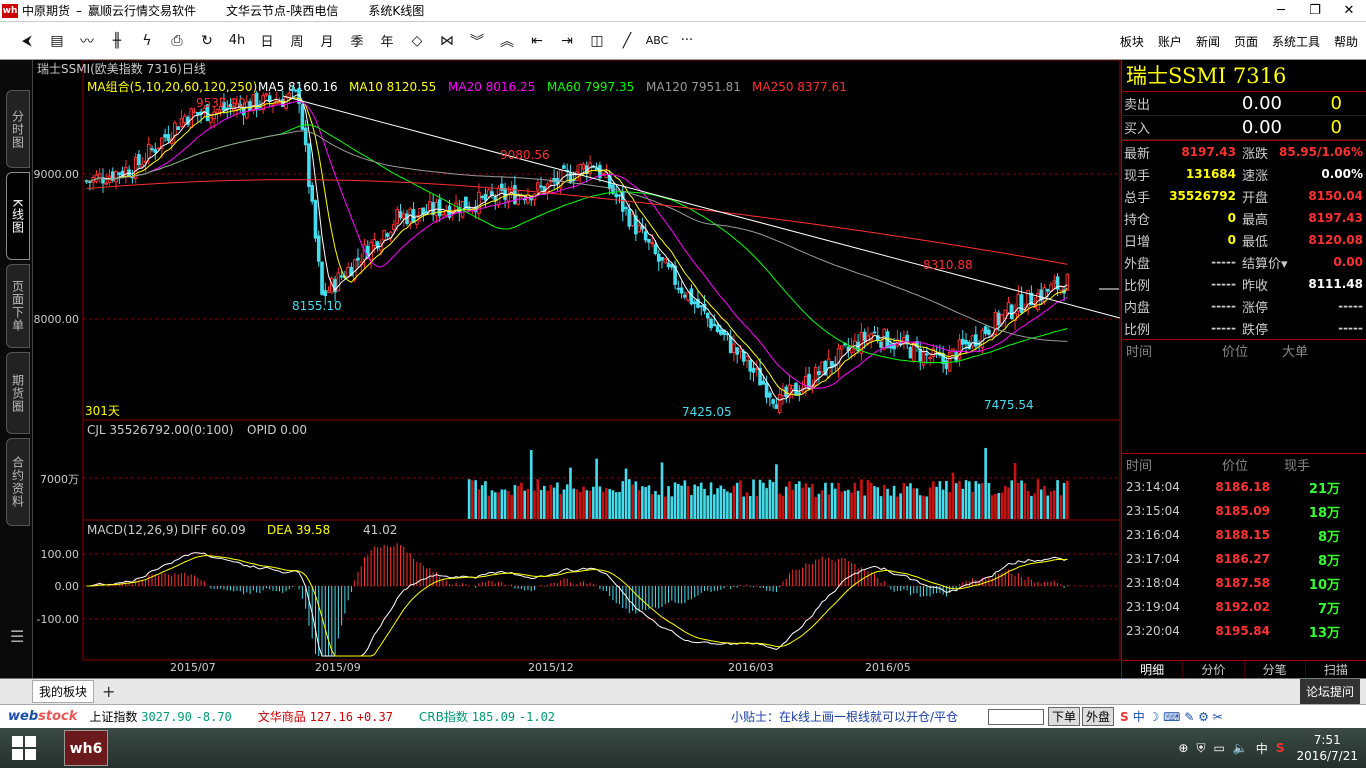  I want to click on menu-page: 页面, so click(1246, 41).